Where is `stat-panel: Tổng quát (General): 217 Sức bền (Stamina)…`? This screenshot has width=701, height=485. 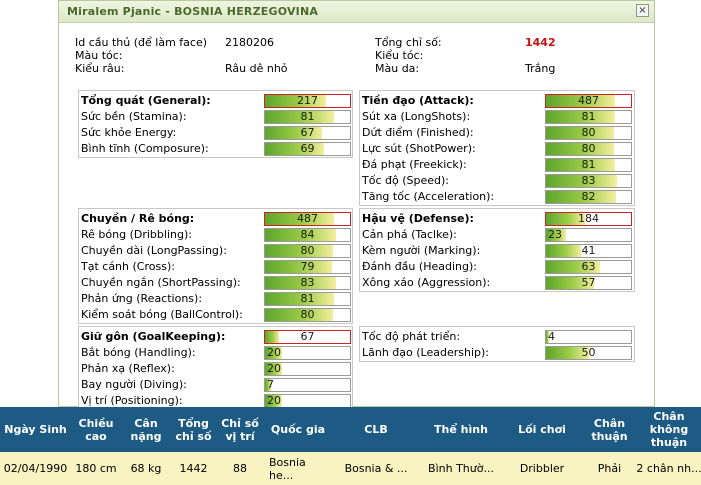 stat-panel: Tổng quát (General): 217 Sức bền (Stamina)… is located at coordinates (215, 124).